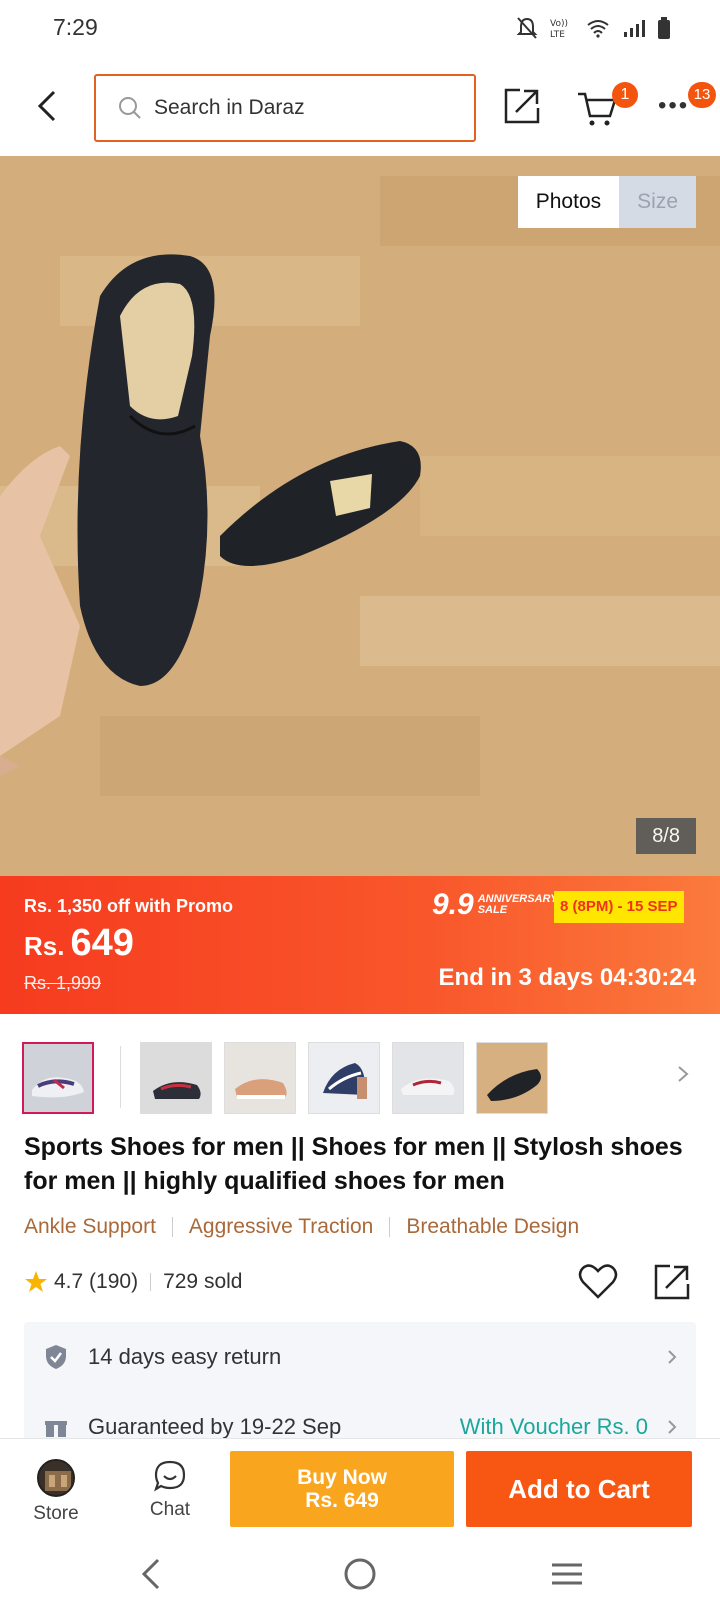  What do you see at coordinates (56, 1357) in the screenshot?
I see `shield-check-icon` at bounding box center [56, 1357].